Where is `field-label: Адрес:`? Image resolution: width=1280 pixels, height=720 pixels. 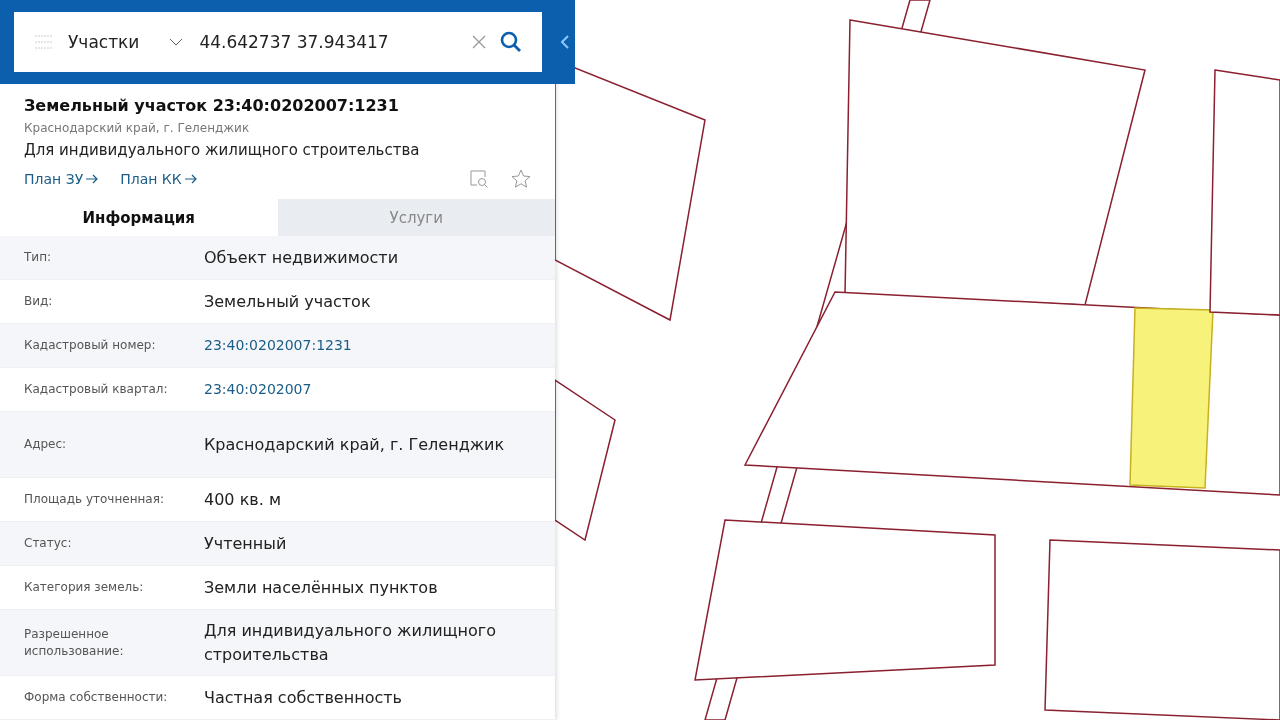
field-label: Адрес: is located at coordinates (46, 444).